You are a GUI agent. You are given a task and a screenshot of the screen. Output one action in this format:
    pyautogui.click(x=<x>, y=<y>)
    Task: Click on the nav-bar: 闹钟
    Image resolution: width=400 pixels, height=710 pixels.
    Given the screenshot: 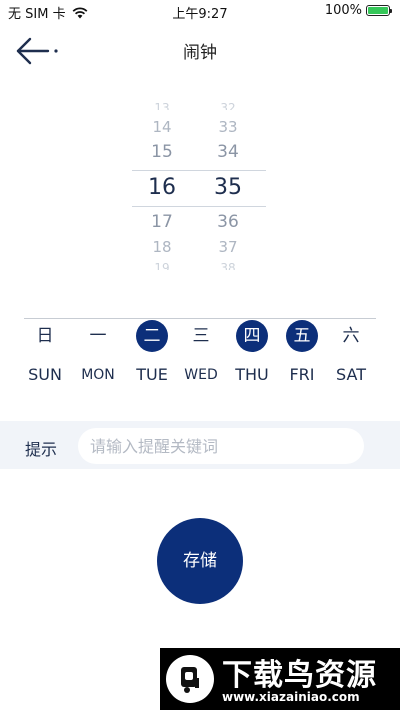 What is the action you would take?
    pyautogui.click(x=200, y=50)
    